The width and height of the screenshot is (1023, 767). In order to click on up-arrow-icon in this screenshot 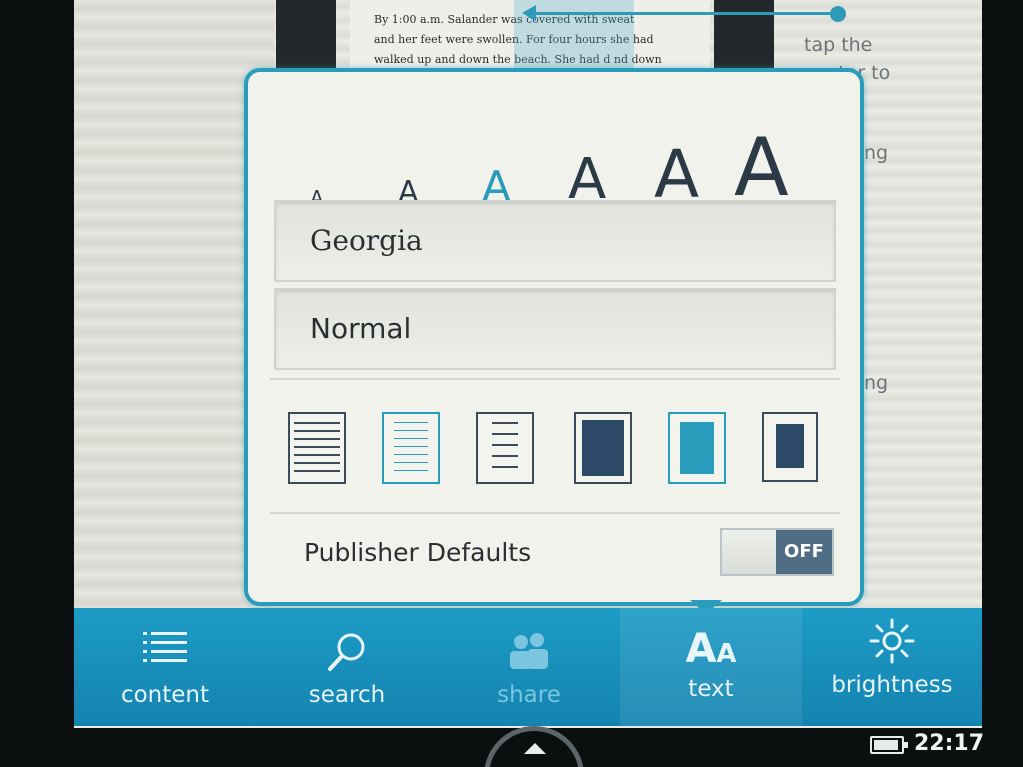, I will do `click(535, 748)`.